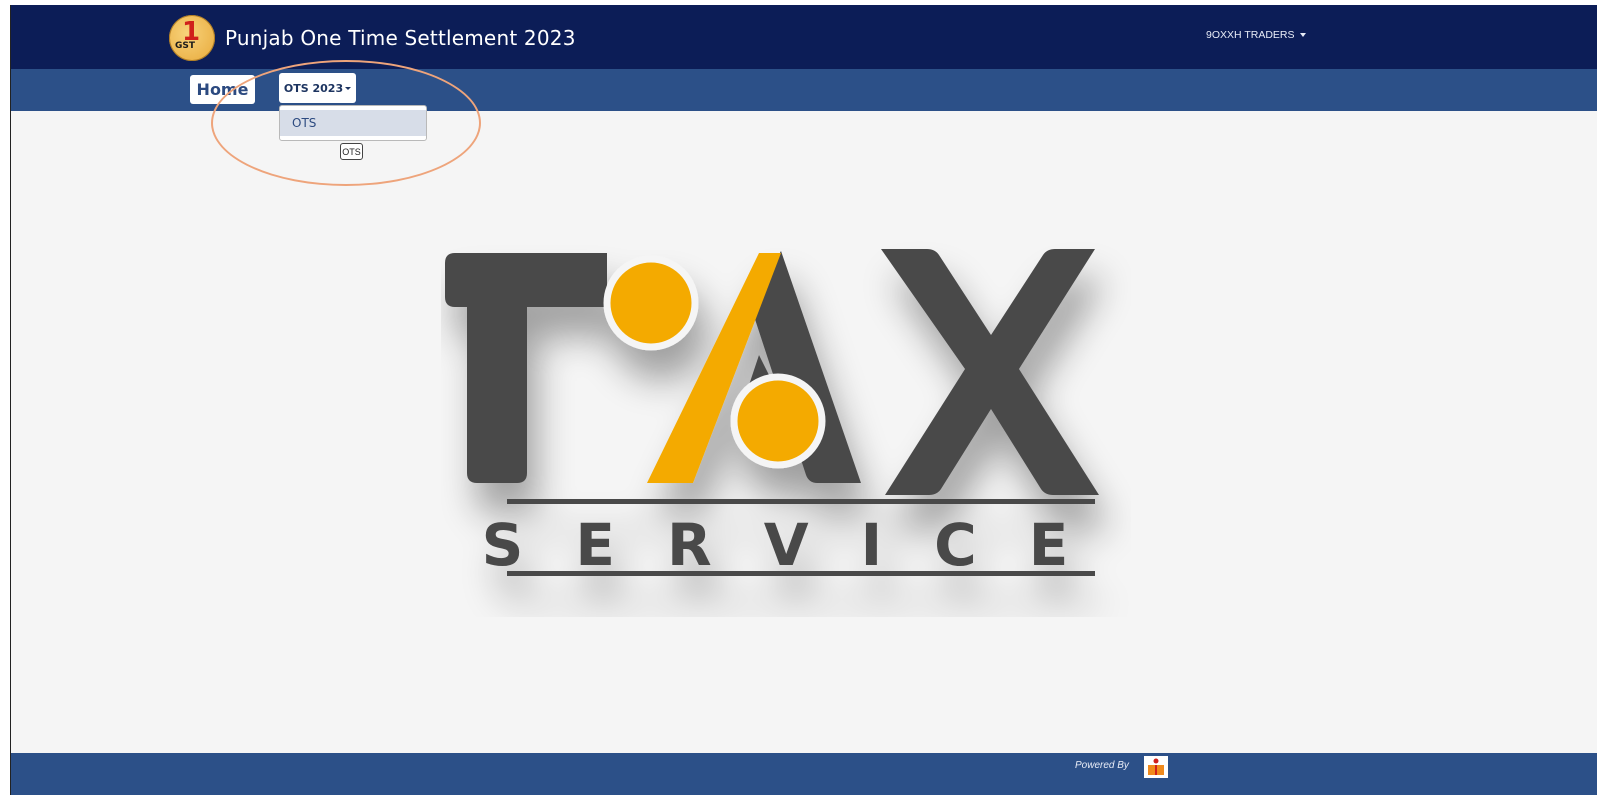 The width and height of the screenshot is (1597, 795). I want to click on home-button: Home, so click(222, 89).